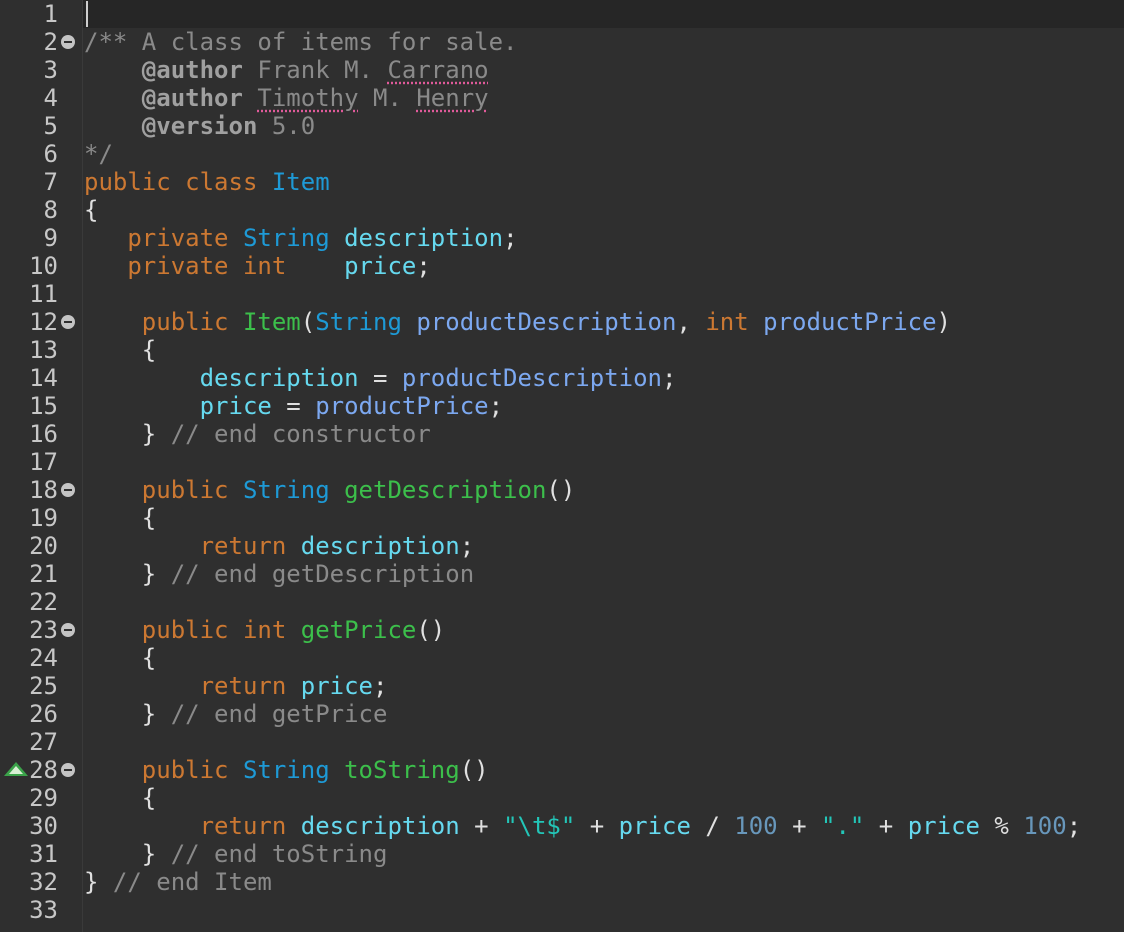  I want to click on line-number: 4, so click(29, 98).